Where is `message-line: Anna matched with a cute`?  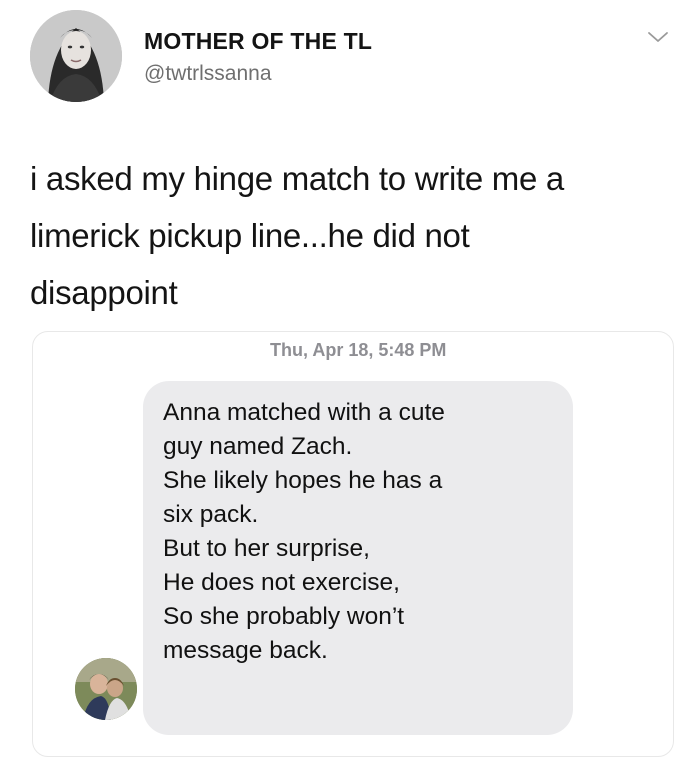
message-line: Anna matched with a cute is located at coordinates (304, 412).